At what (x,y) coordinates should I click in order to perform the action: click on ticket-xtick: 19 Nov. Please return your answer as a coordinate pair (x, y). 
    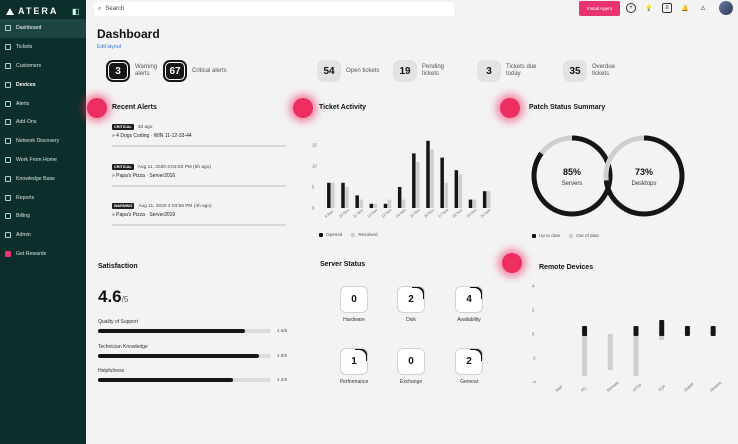
    Looking at the image, I should click on (472, 213).